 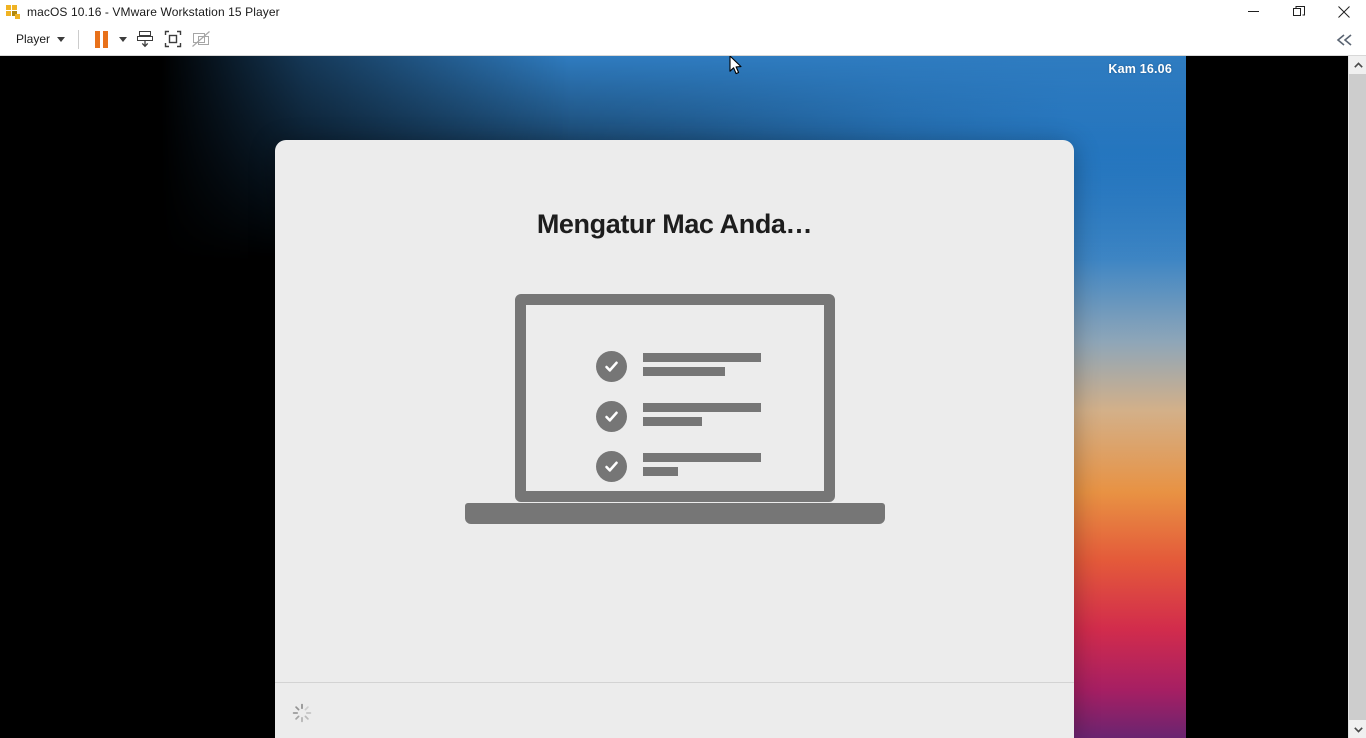 I want to click on fullscreen-icon, so click(x=173, y=39).